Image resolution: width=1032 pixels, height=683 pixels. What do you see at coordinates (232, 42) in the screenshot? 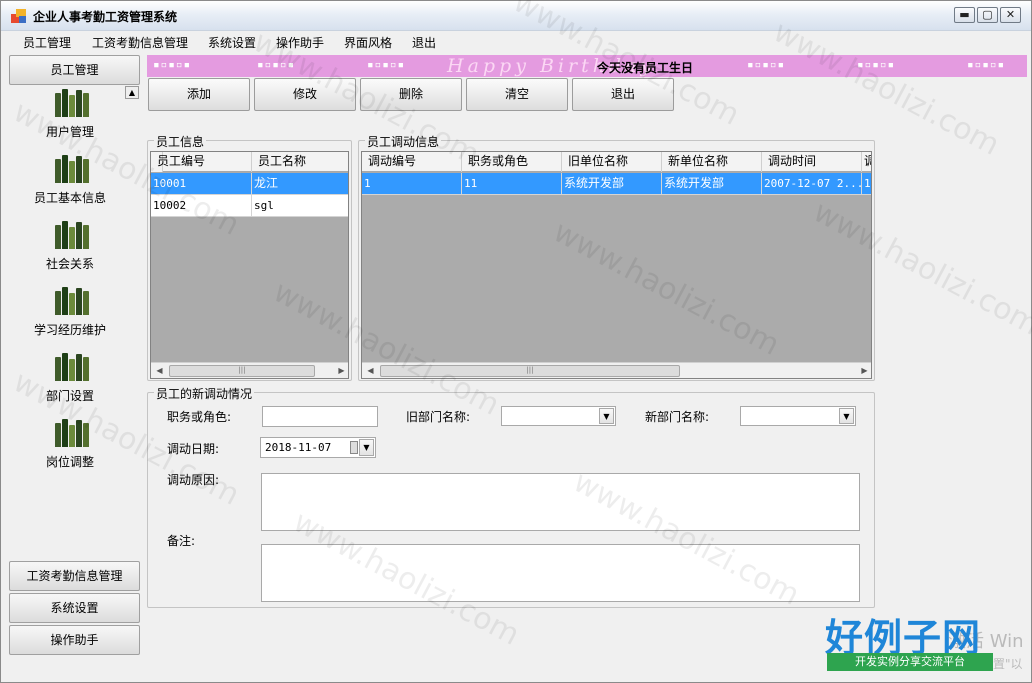
I see `menu-system-settings: 系统设置` at bounding box center [232, 42].